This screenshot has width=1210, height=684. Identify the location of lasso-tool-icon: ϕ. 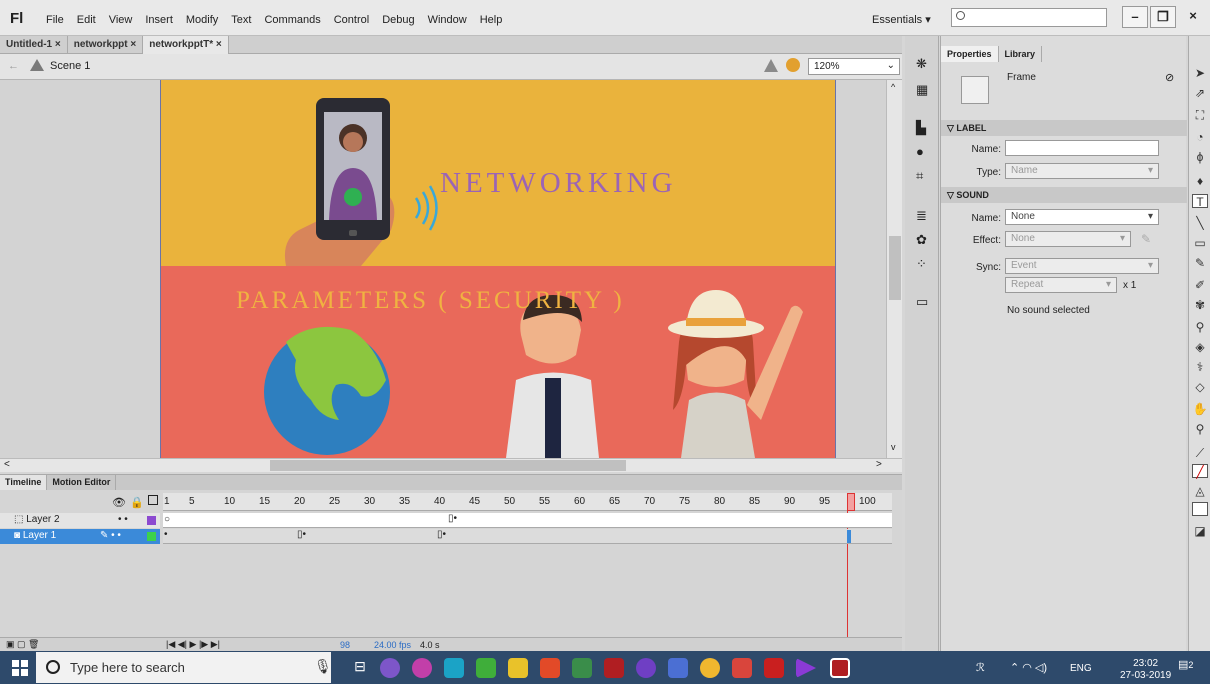
(1200, 157).